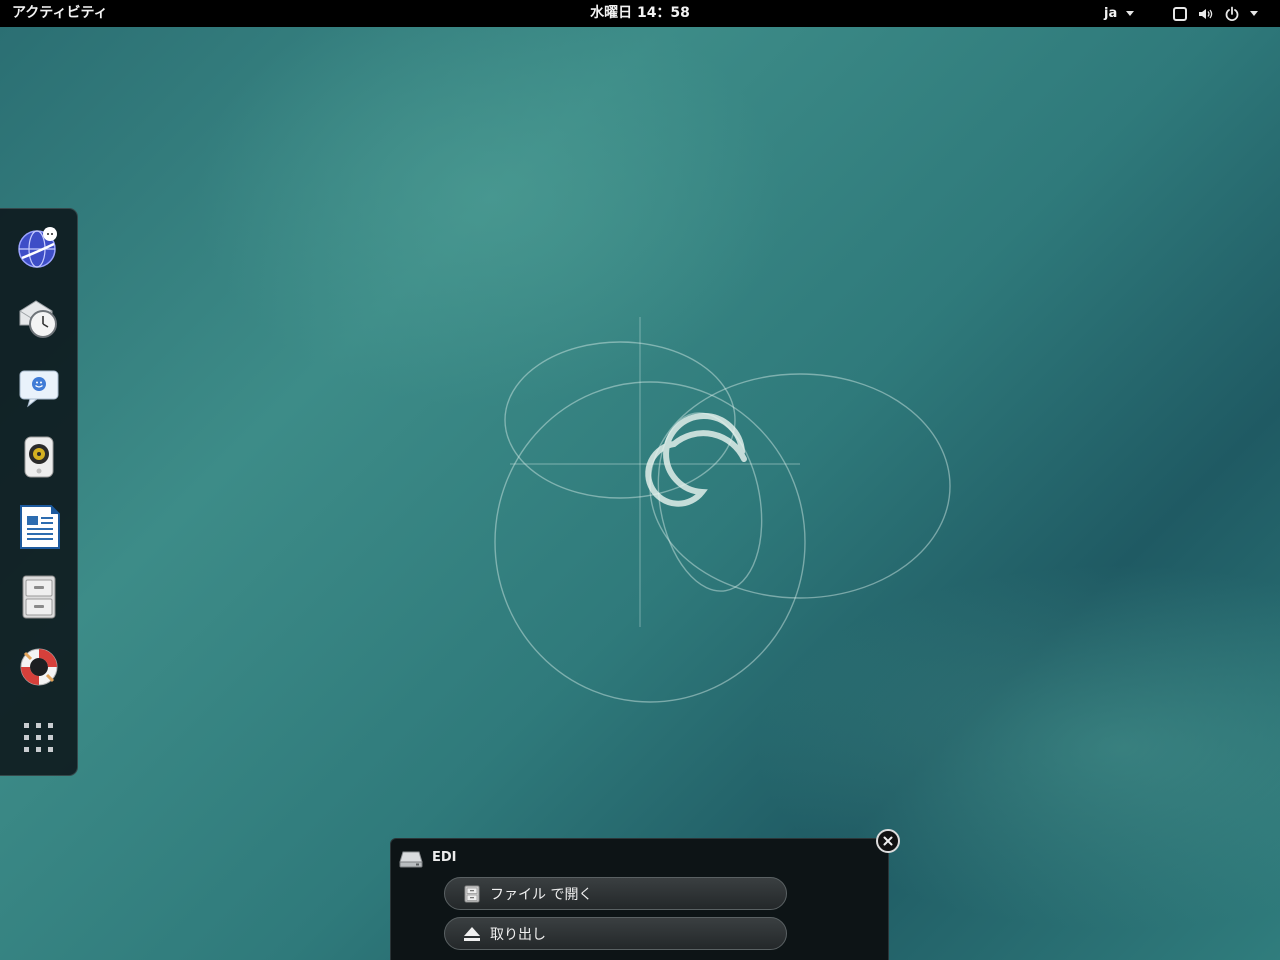 Image resolution: width=1280 pixels, height=960 pixels. Describe the element at coordinates (60, 13) in the screenshot. I see `activities-button: アクティビティ` at that location.